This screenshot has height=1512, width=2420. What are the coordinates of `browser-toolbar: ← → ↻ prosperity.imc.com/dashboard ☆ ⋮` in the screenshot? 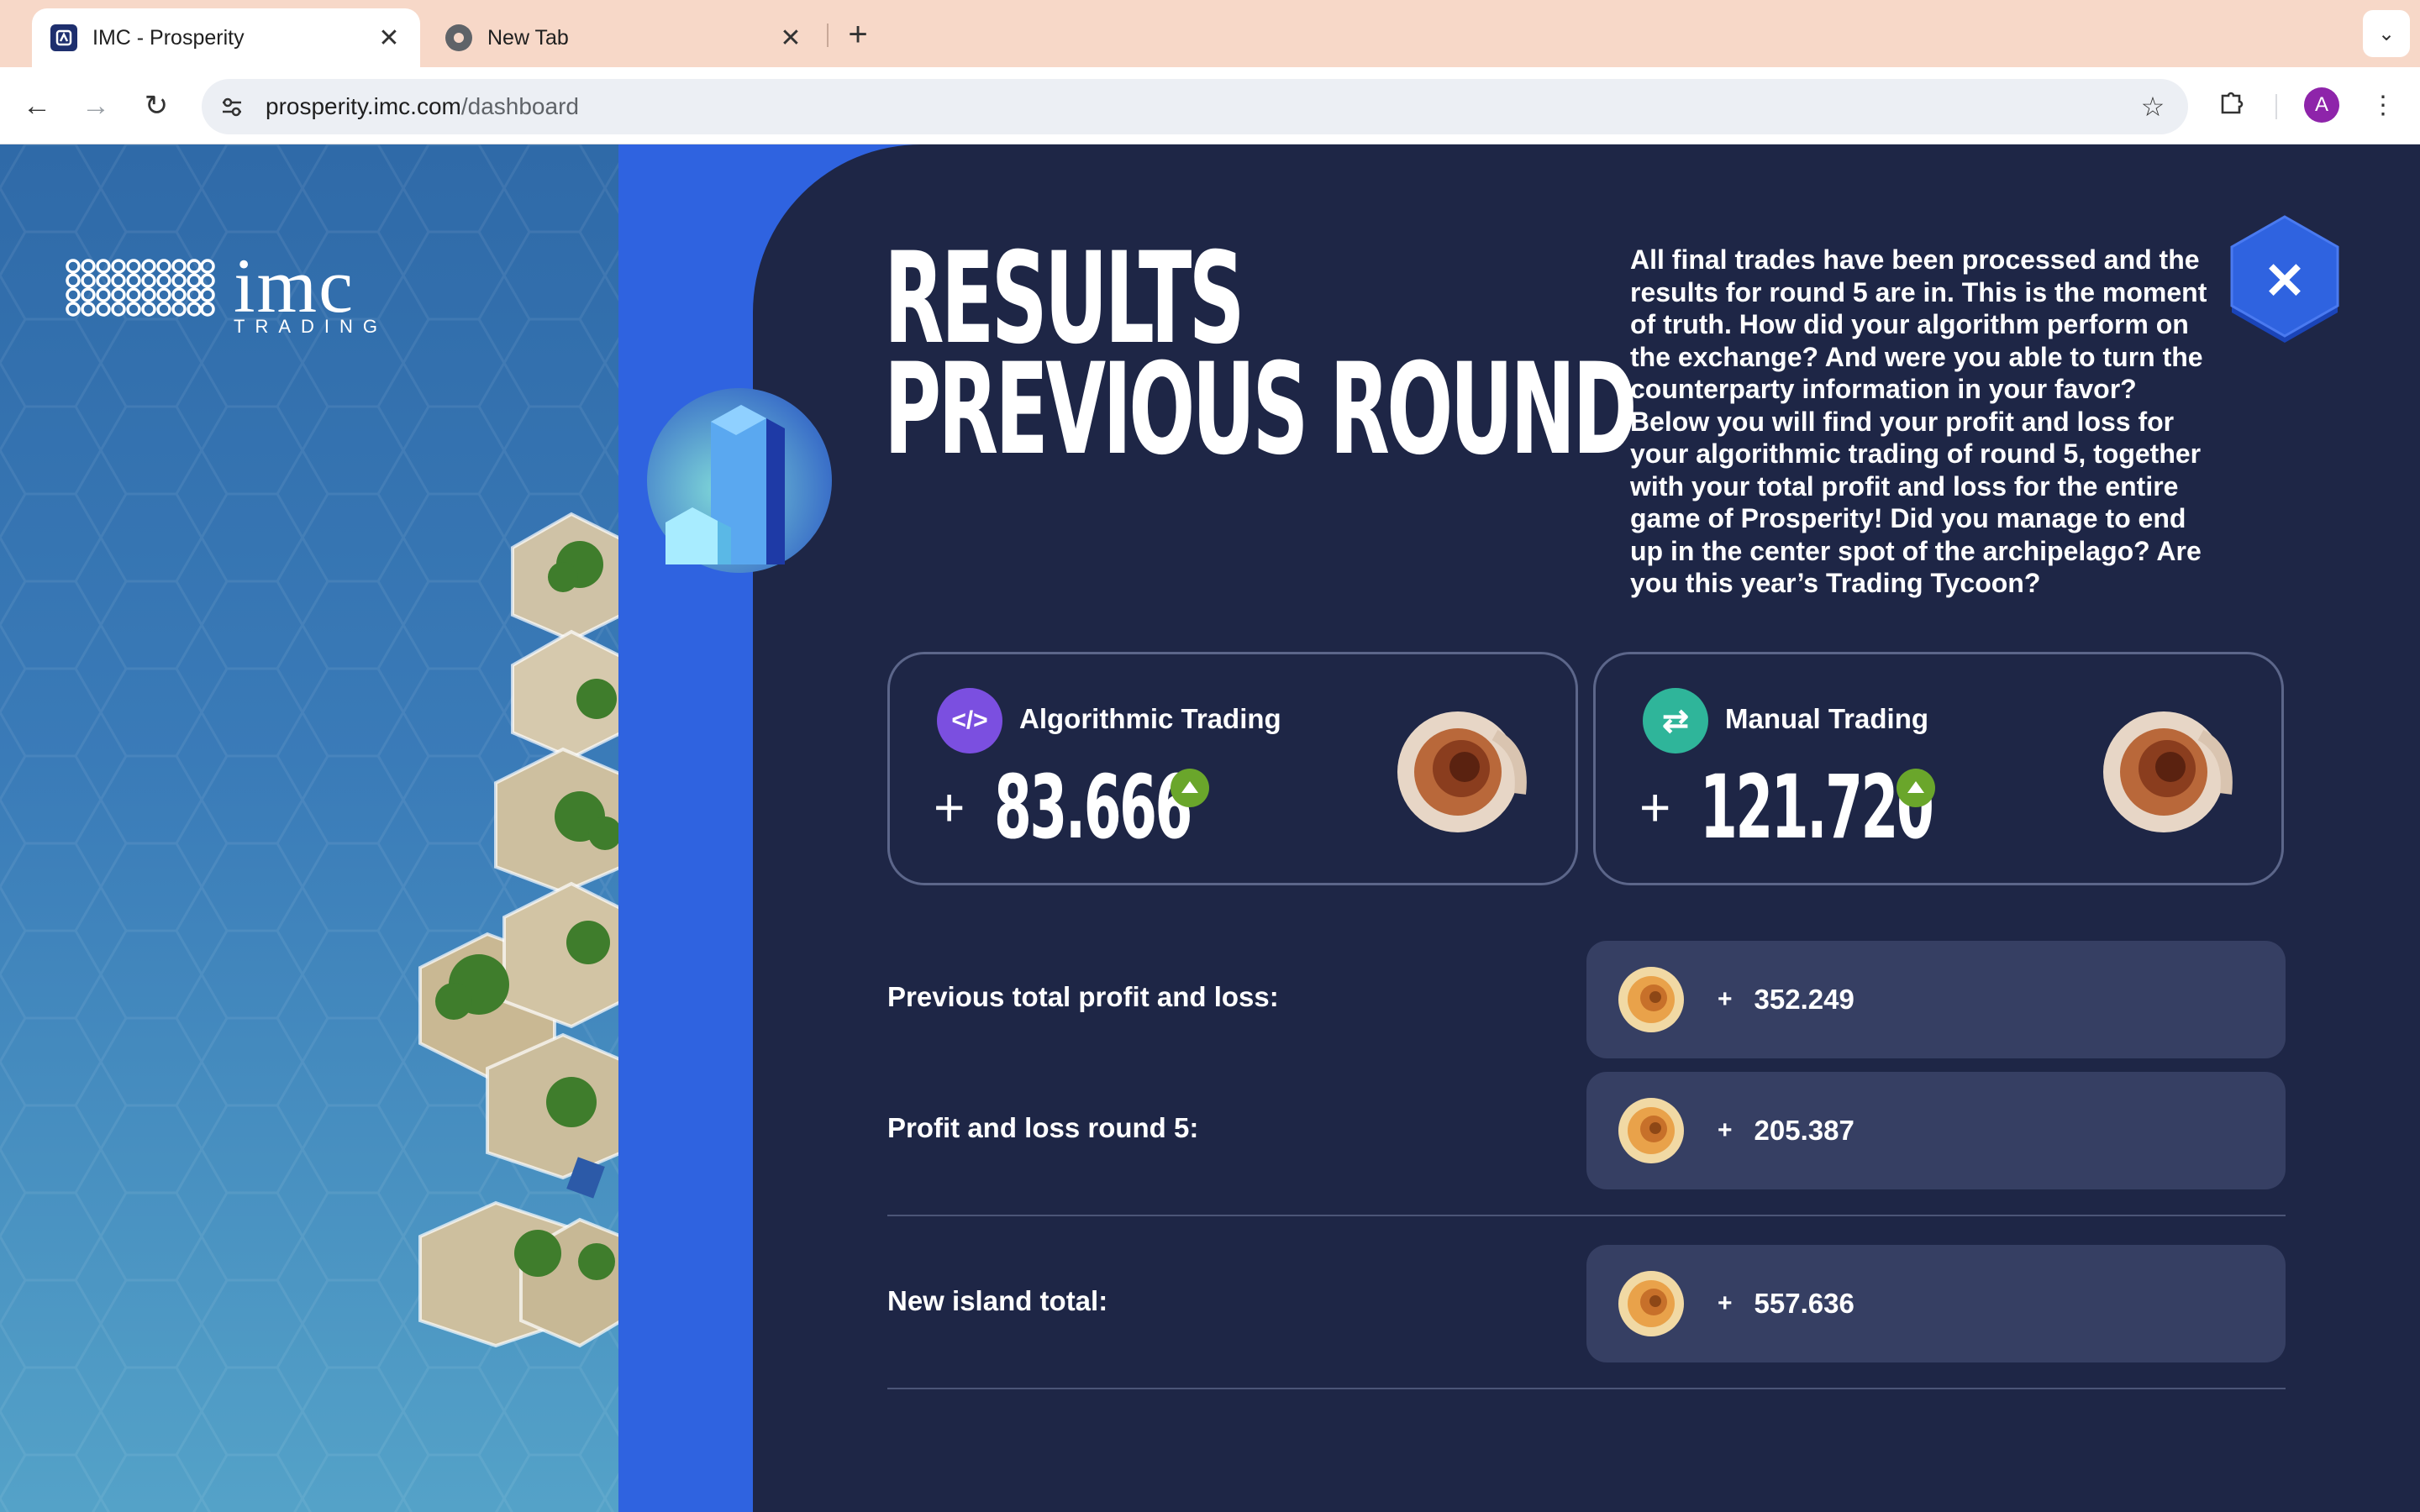 It's located at (1210, 105).